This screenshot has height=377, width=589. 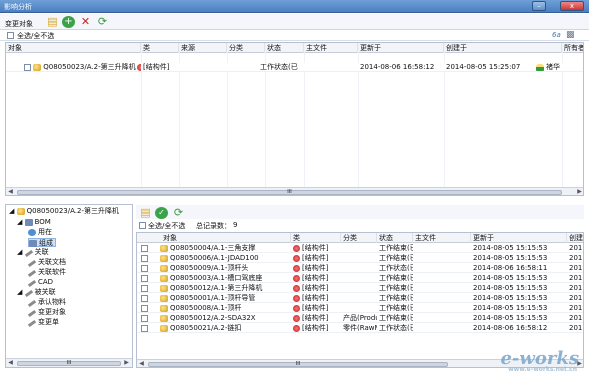 What do you see at coordinates (570, 35) in the screenshot?
I see `export-icon: ▩` at bounding box center [570, 35].